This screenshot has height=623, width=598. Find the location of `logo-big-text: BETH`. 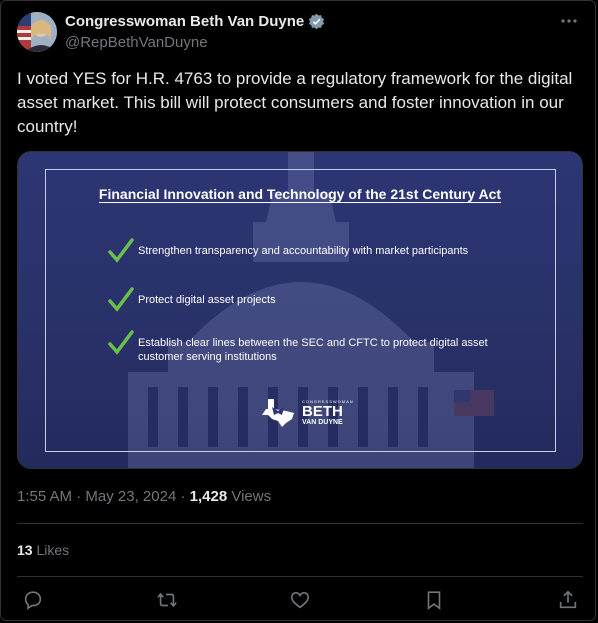

logo-big-text: BETH is located at coordinates (322, 411).